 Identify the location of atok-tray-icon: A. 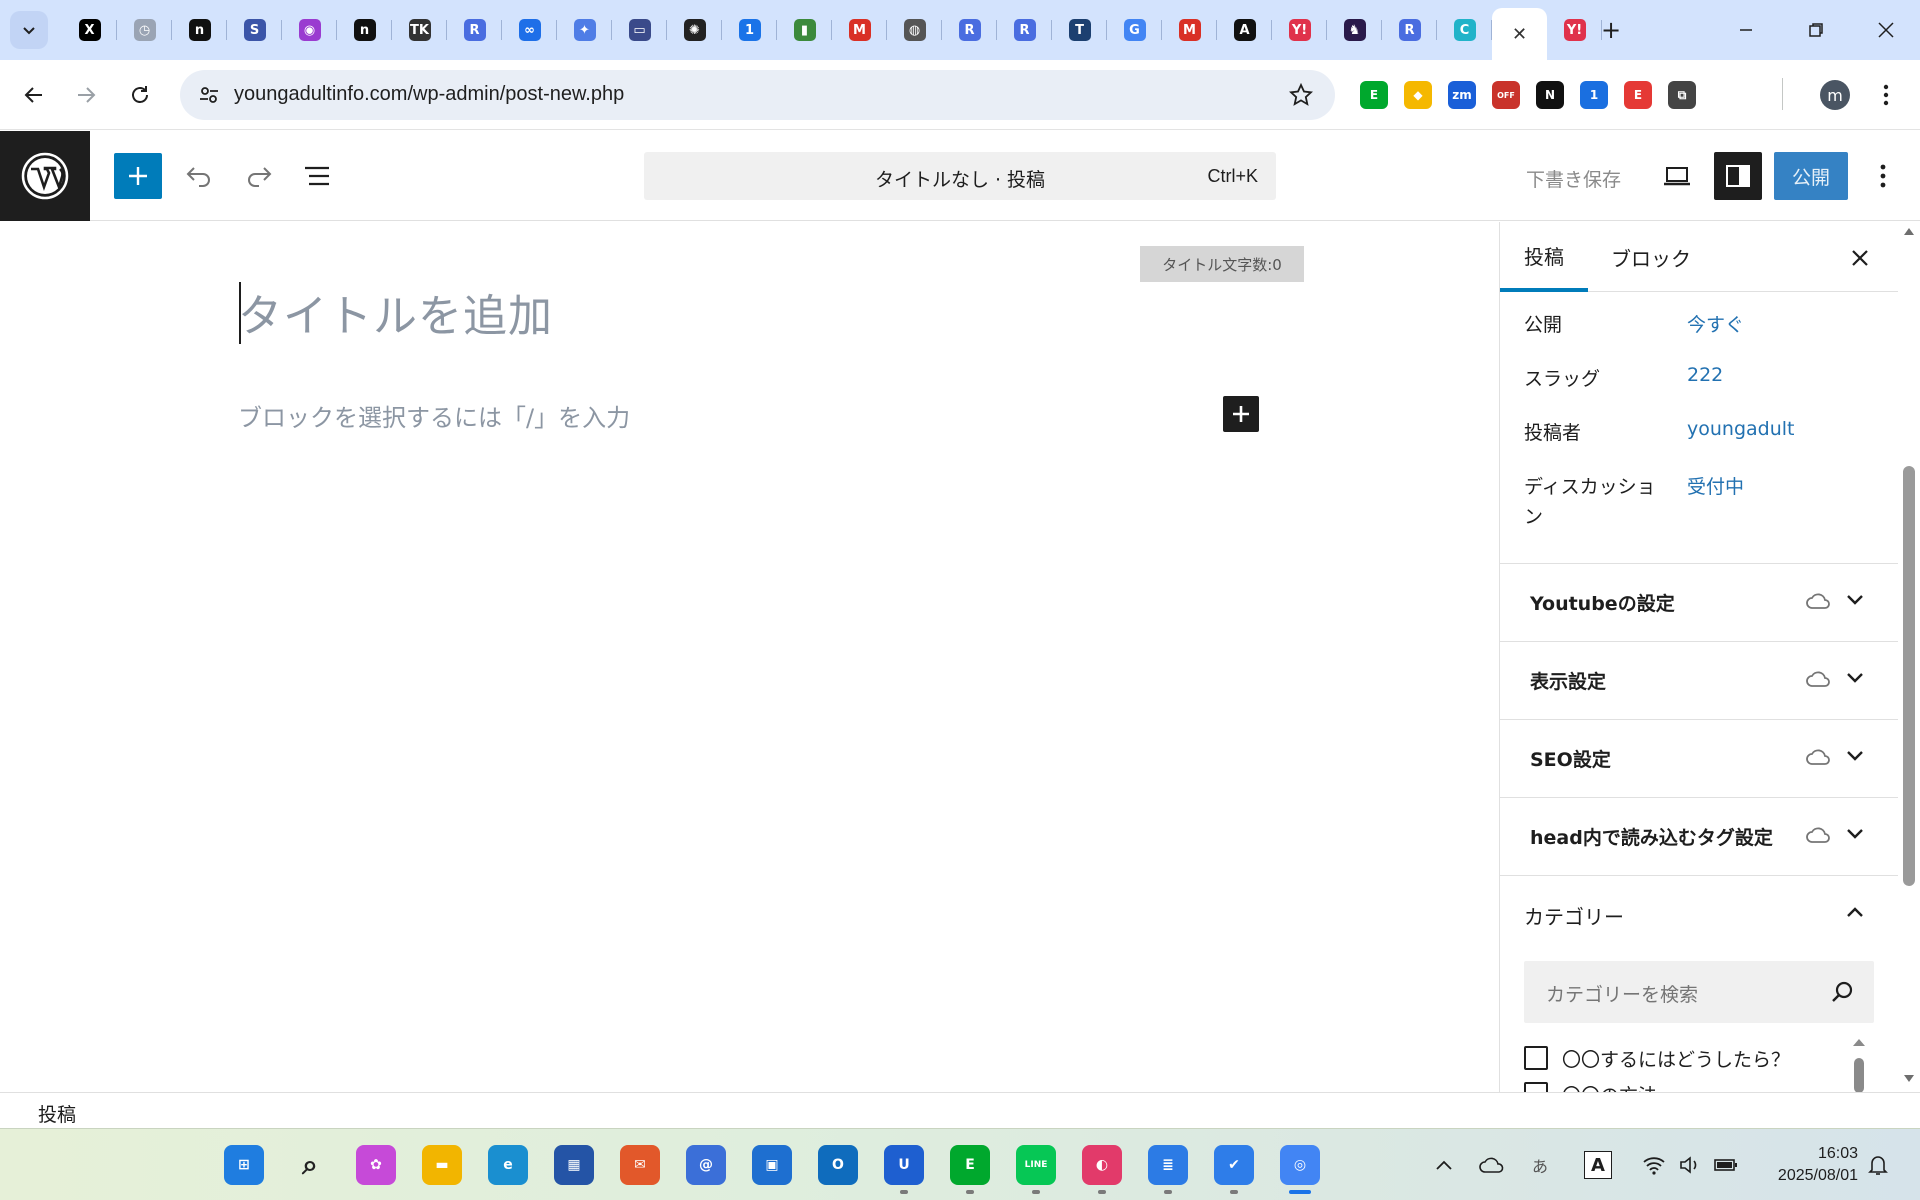
(1598, 1165).